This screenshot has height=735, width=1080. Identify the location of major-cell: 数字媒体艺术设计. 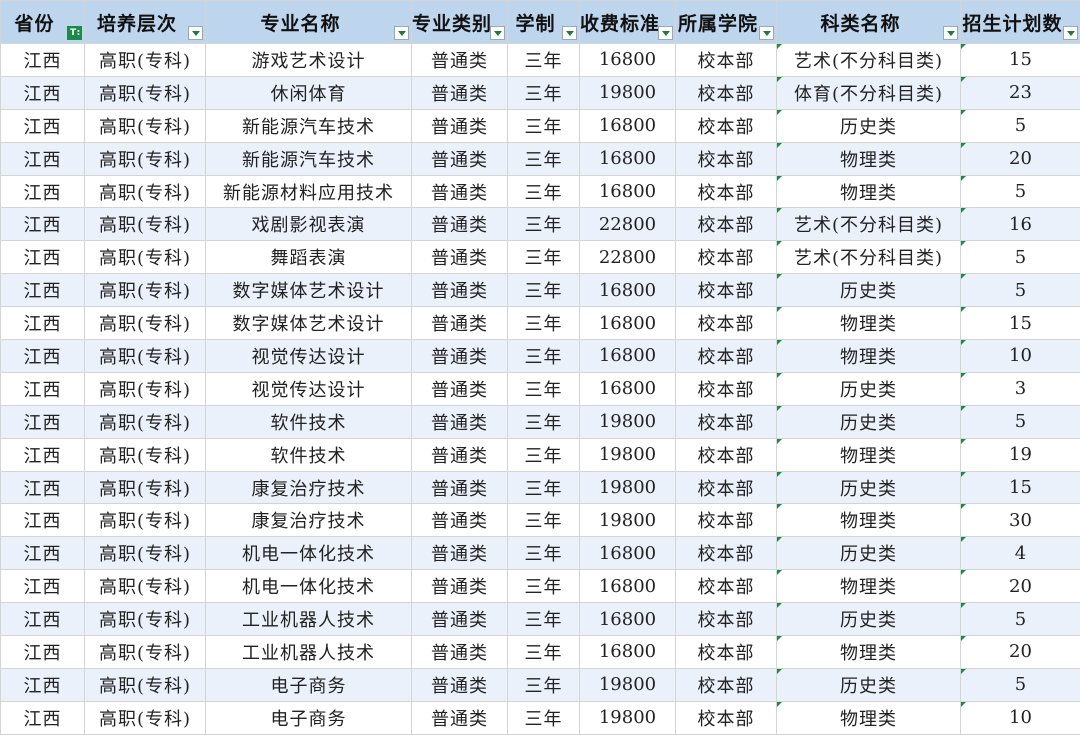
(309, 323).